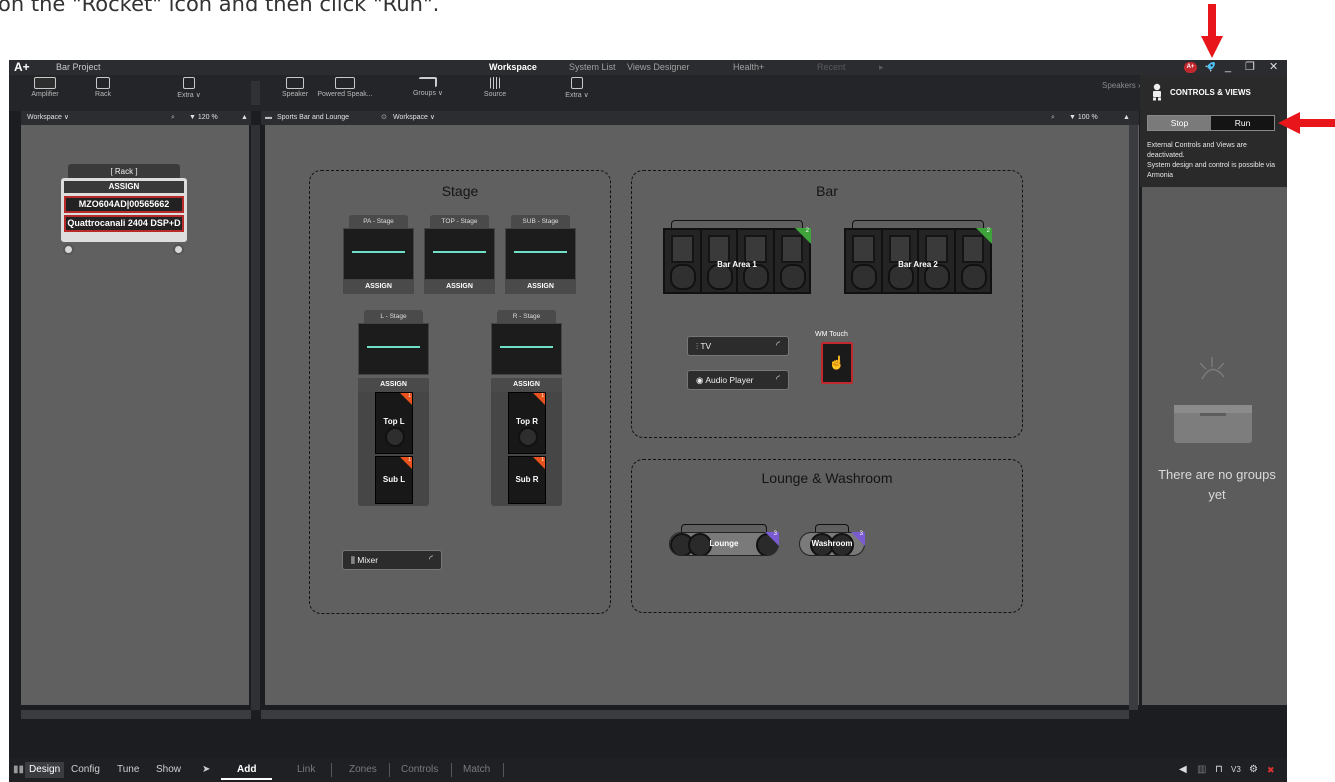 The image size is (1335, 782). I want to click on unlock-icon: ⊓, so click(1219, 770).